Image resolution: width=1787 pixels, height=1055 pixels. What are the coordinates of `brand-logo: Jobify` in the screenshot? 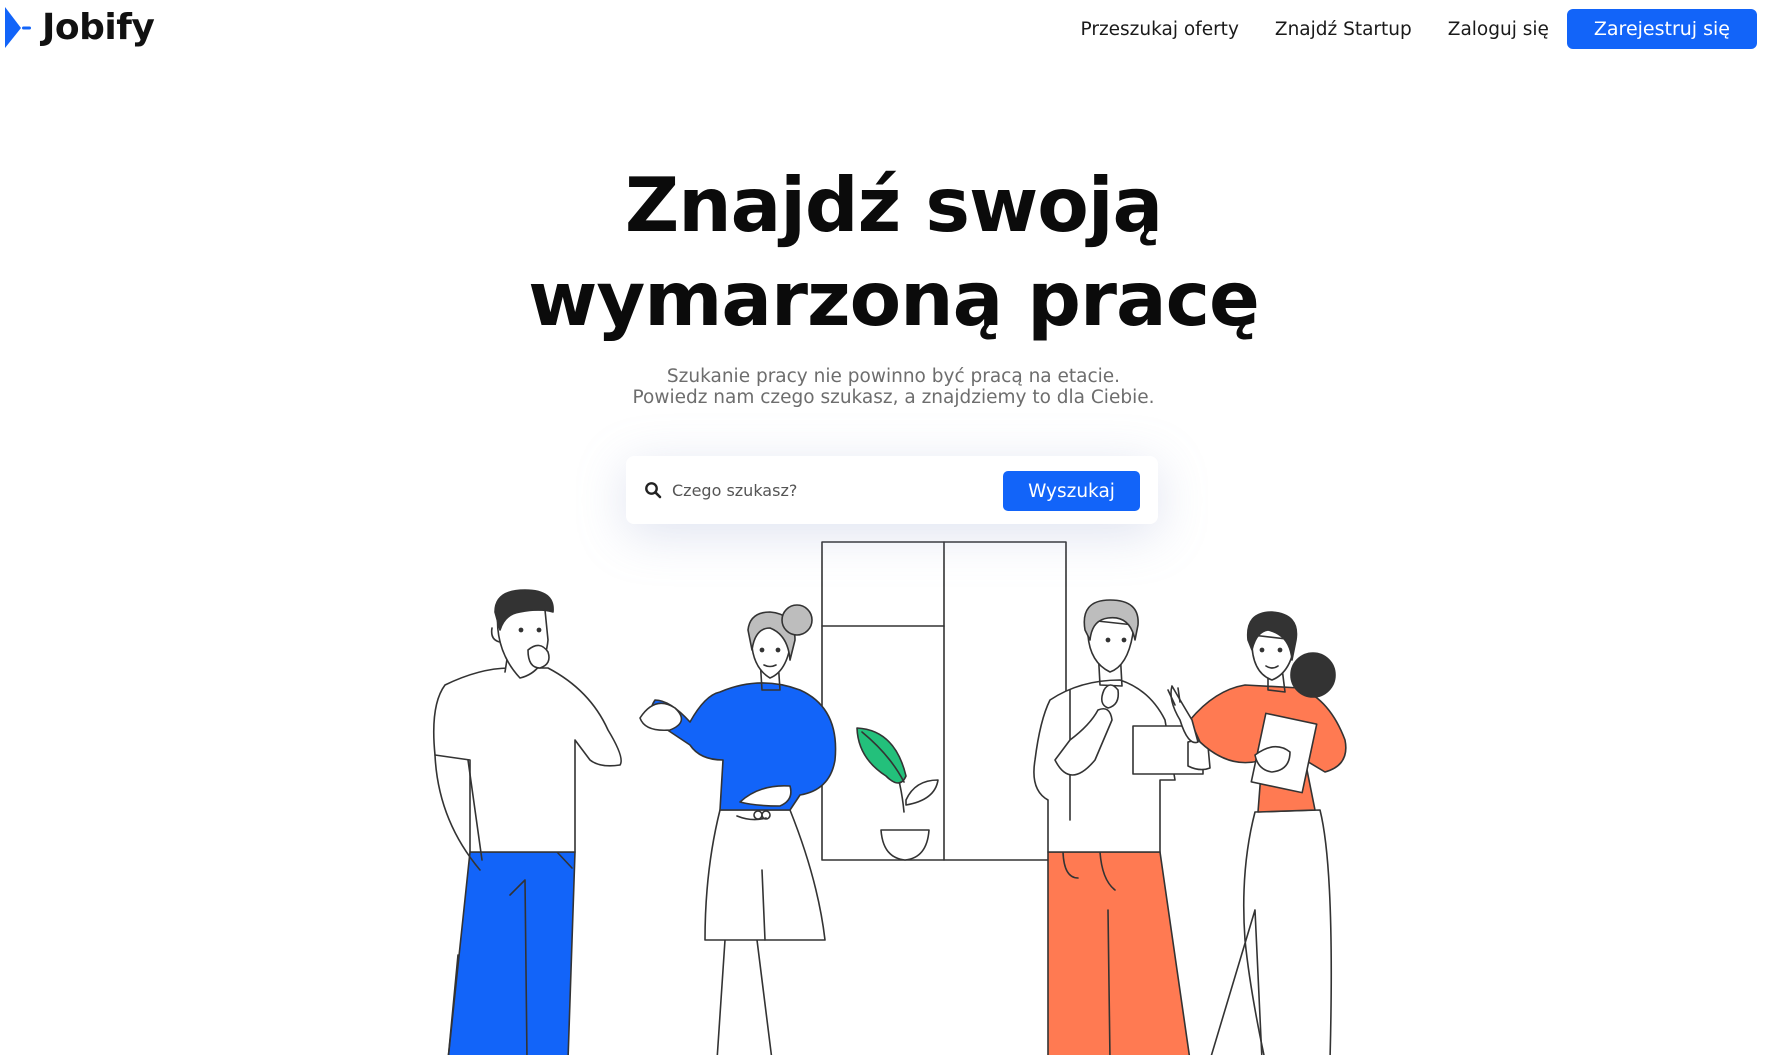 It's located at (78, 27).